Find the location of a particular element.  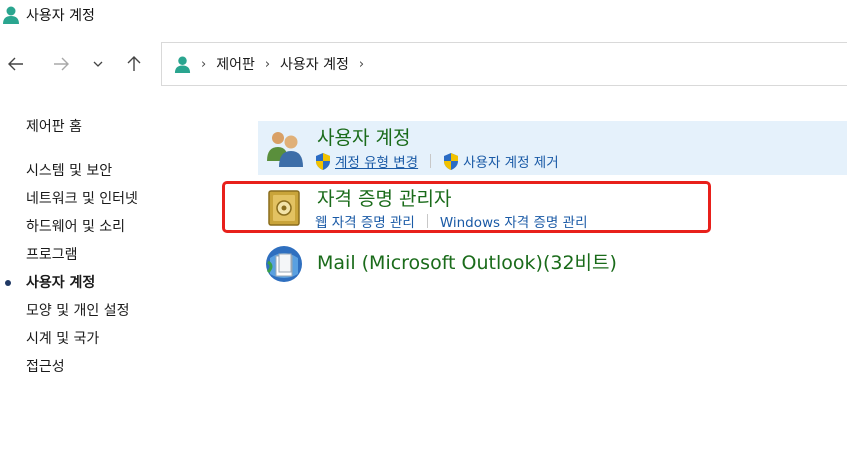

back-button is located at coordinates (16, 64).